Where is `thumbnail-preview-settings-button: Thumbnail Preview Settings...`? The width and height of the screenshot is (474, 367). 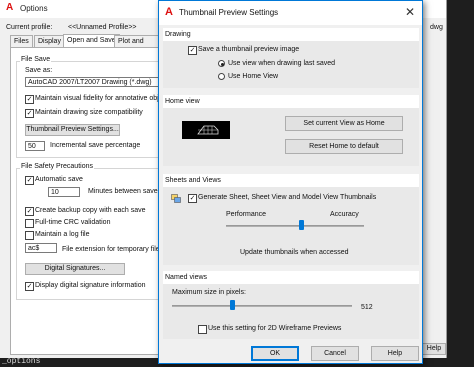 thumbnail-preview-settings-button: Thumbnail Preview Settings... is located at coordinates (72, 130).